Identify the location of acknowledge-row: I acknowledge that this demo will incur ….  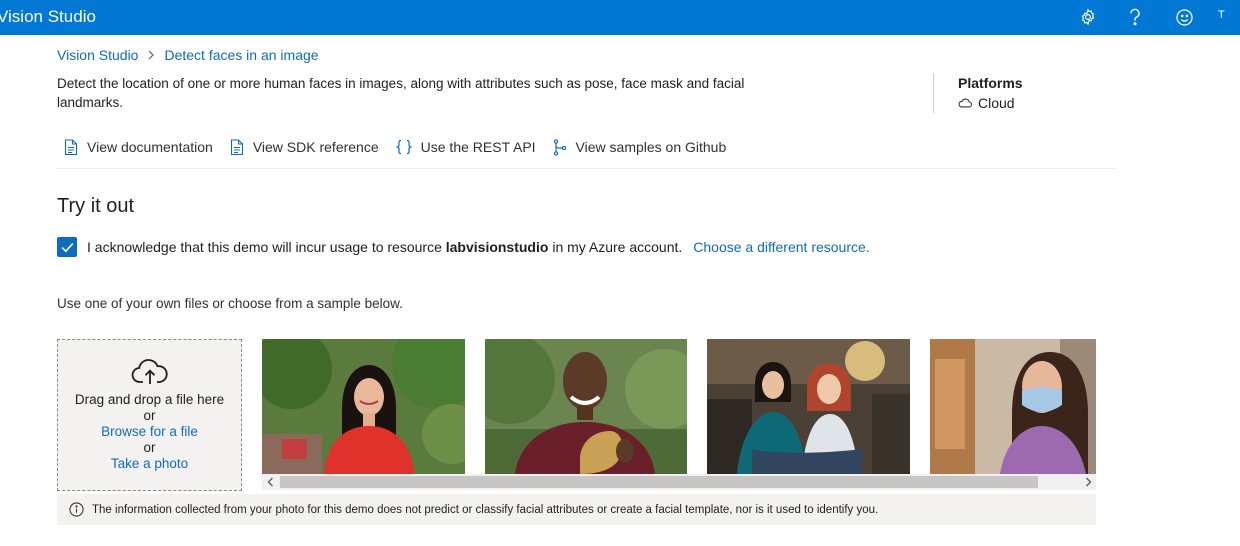
(463, 247).